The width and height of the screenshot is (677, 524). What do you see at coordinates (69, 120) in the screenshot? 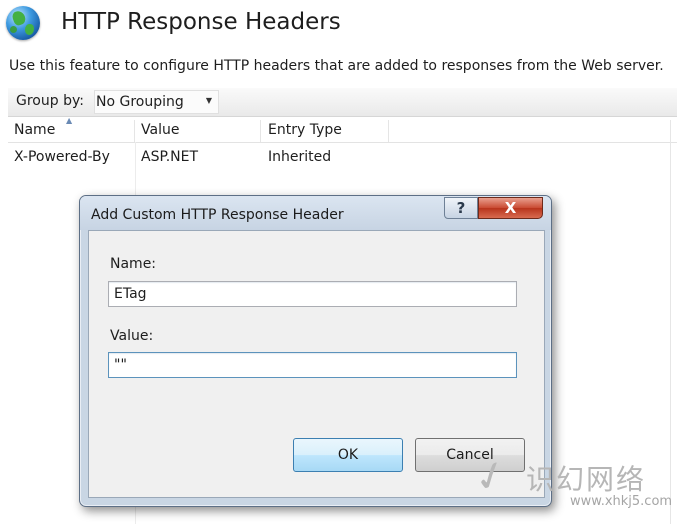
I see `sort-ascending-icon: ▲` at bounding box center [69, 120].